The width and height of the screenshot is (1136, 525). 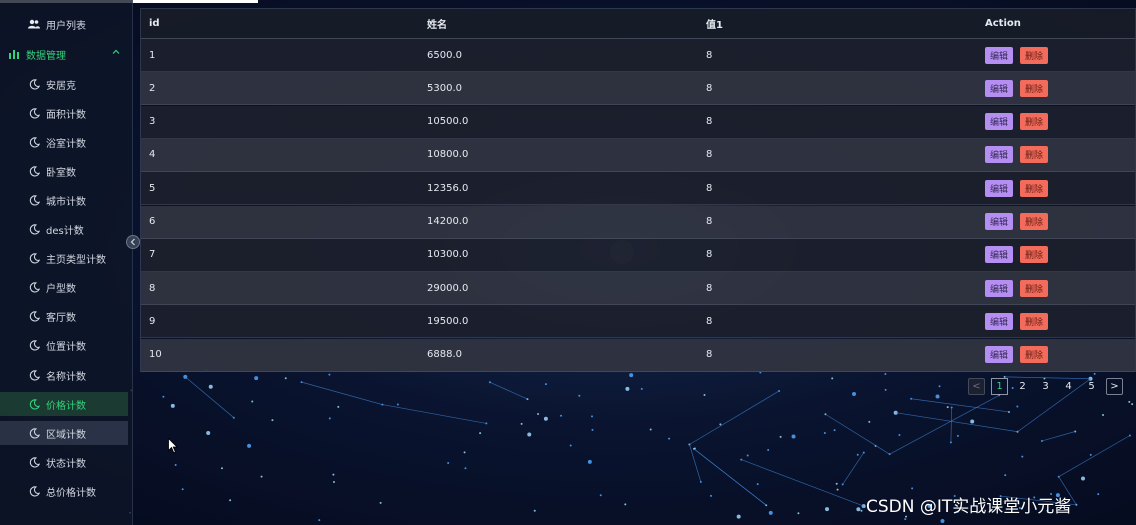 I want to click on sidebar-item-8: 户型数, so click(x=64, y=288).